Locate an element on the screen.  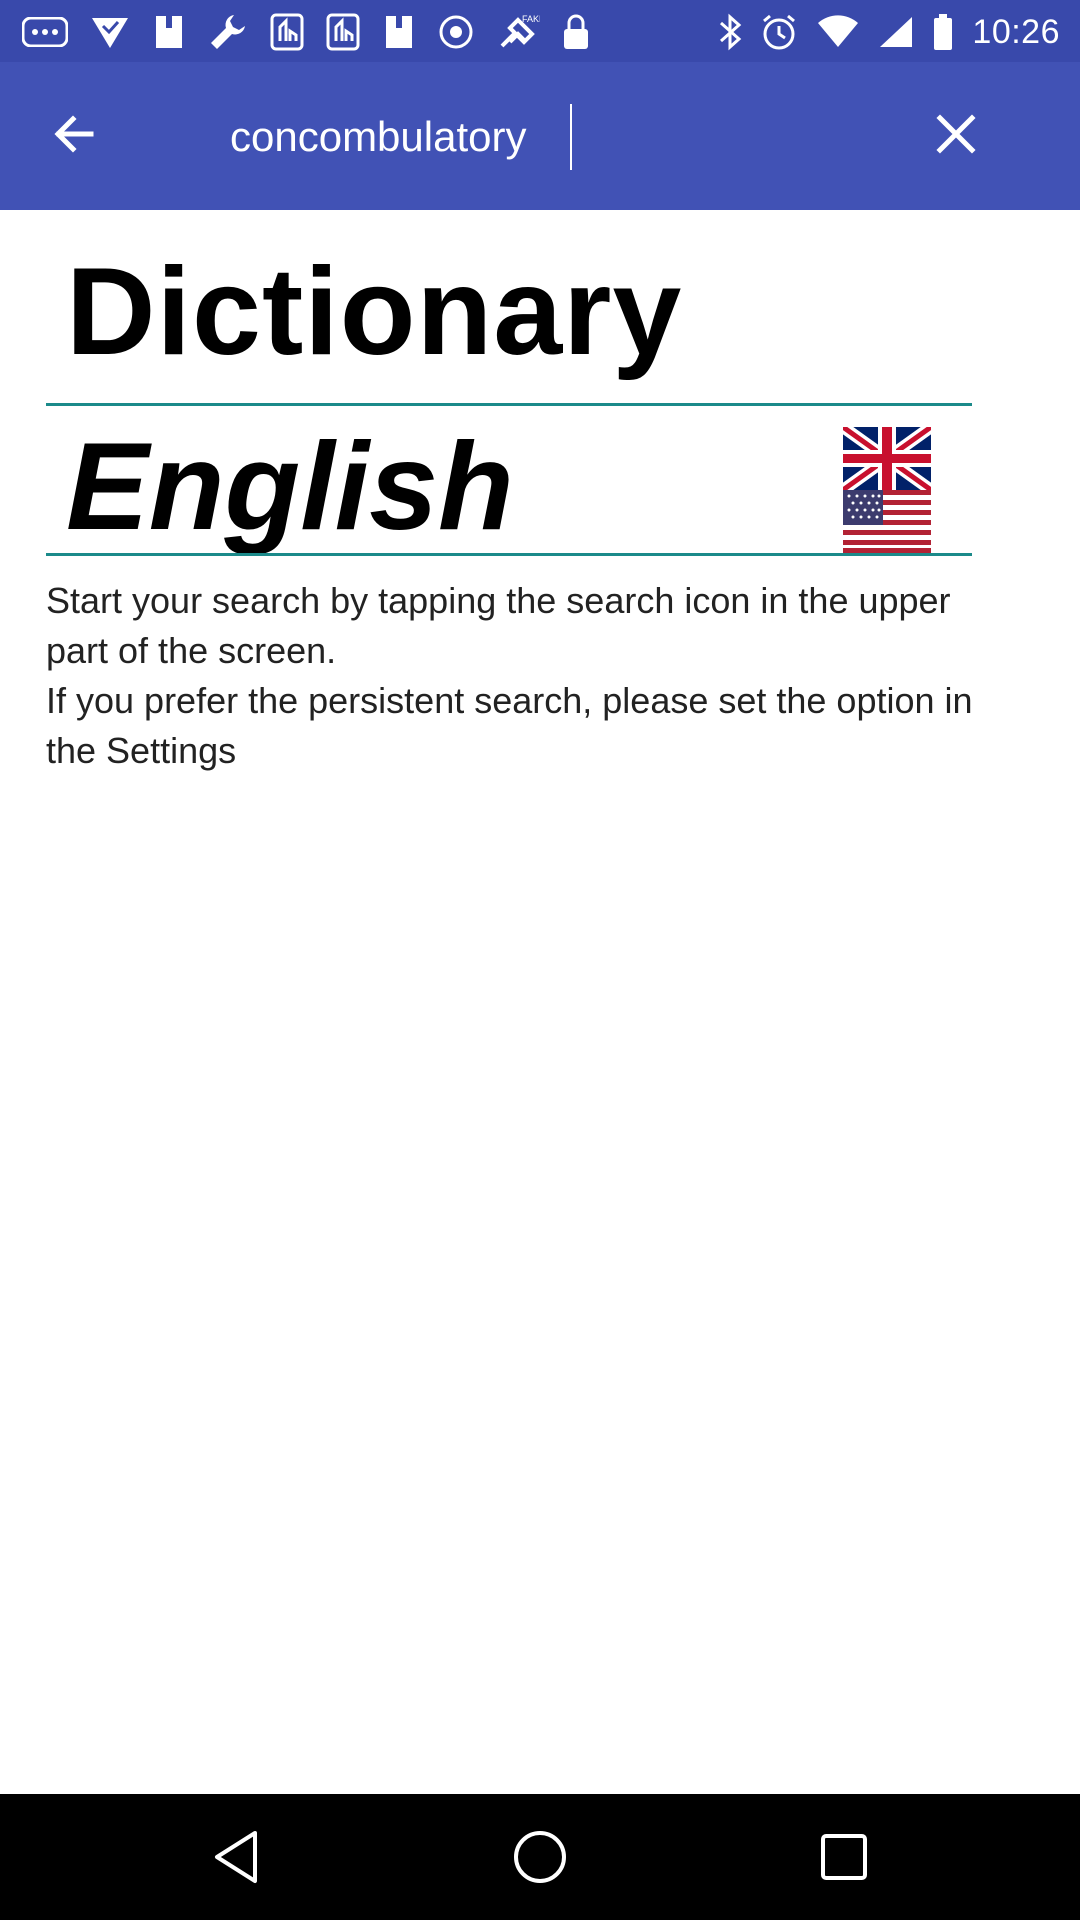
bluetooth-icon is located at coordinates (730, 32).